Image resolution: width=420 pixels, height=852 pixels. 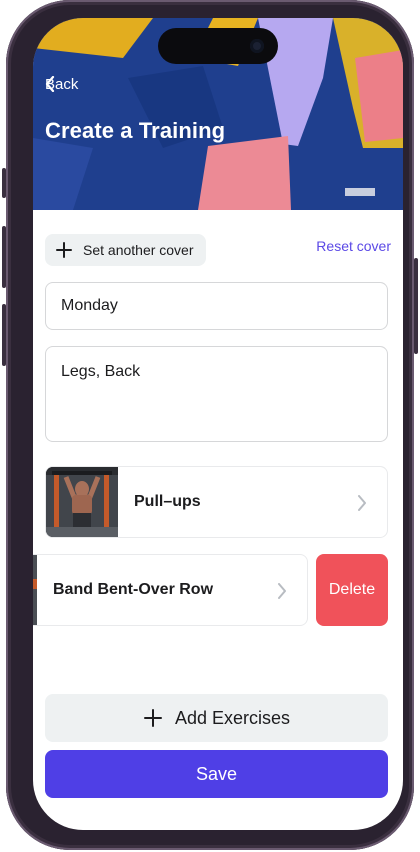 What do you see at coordinates (133, 589) in the screenshot?
I see `exercise-name: Band Bent-Over Row` at bounding box center [133, 589].